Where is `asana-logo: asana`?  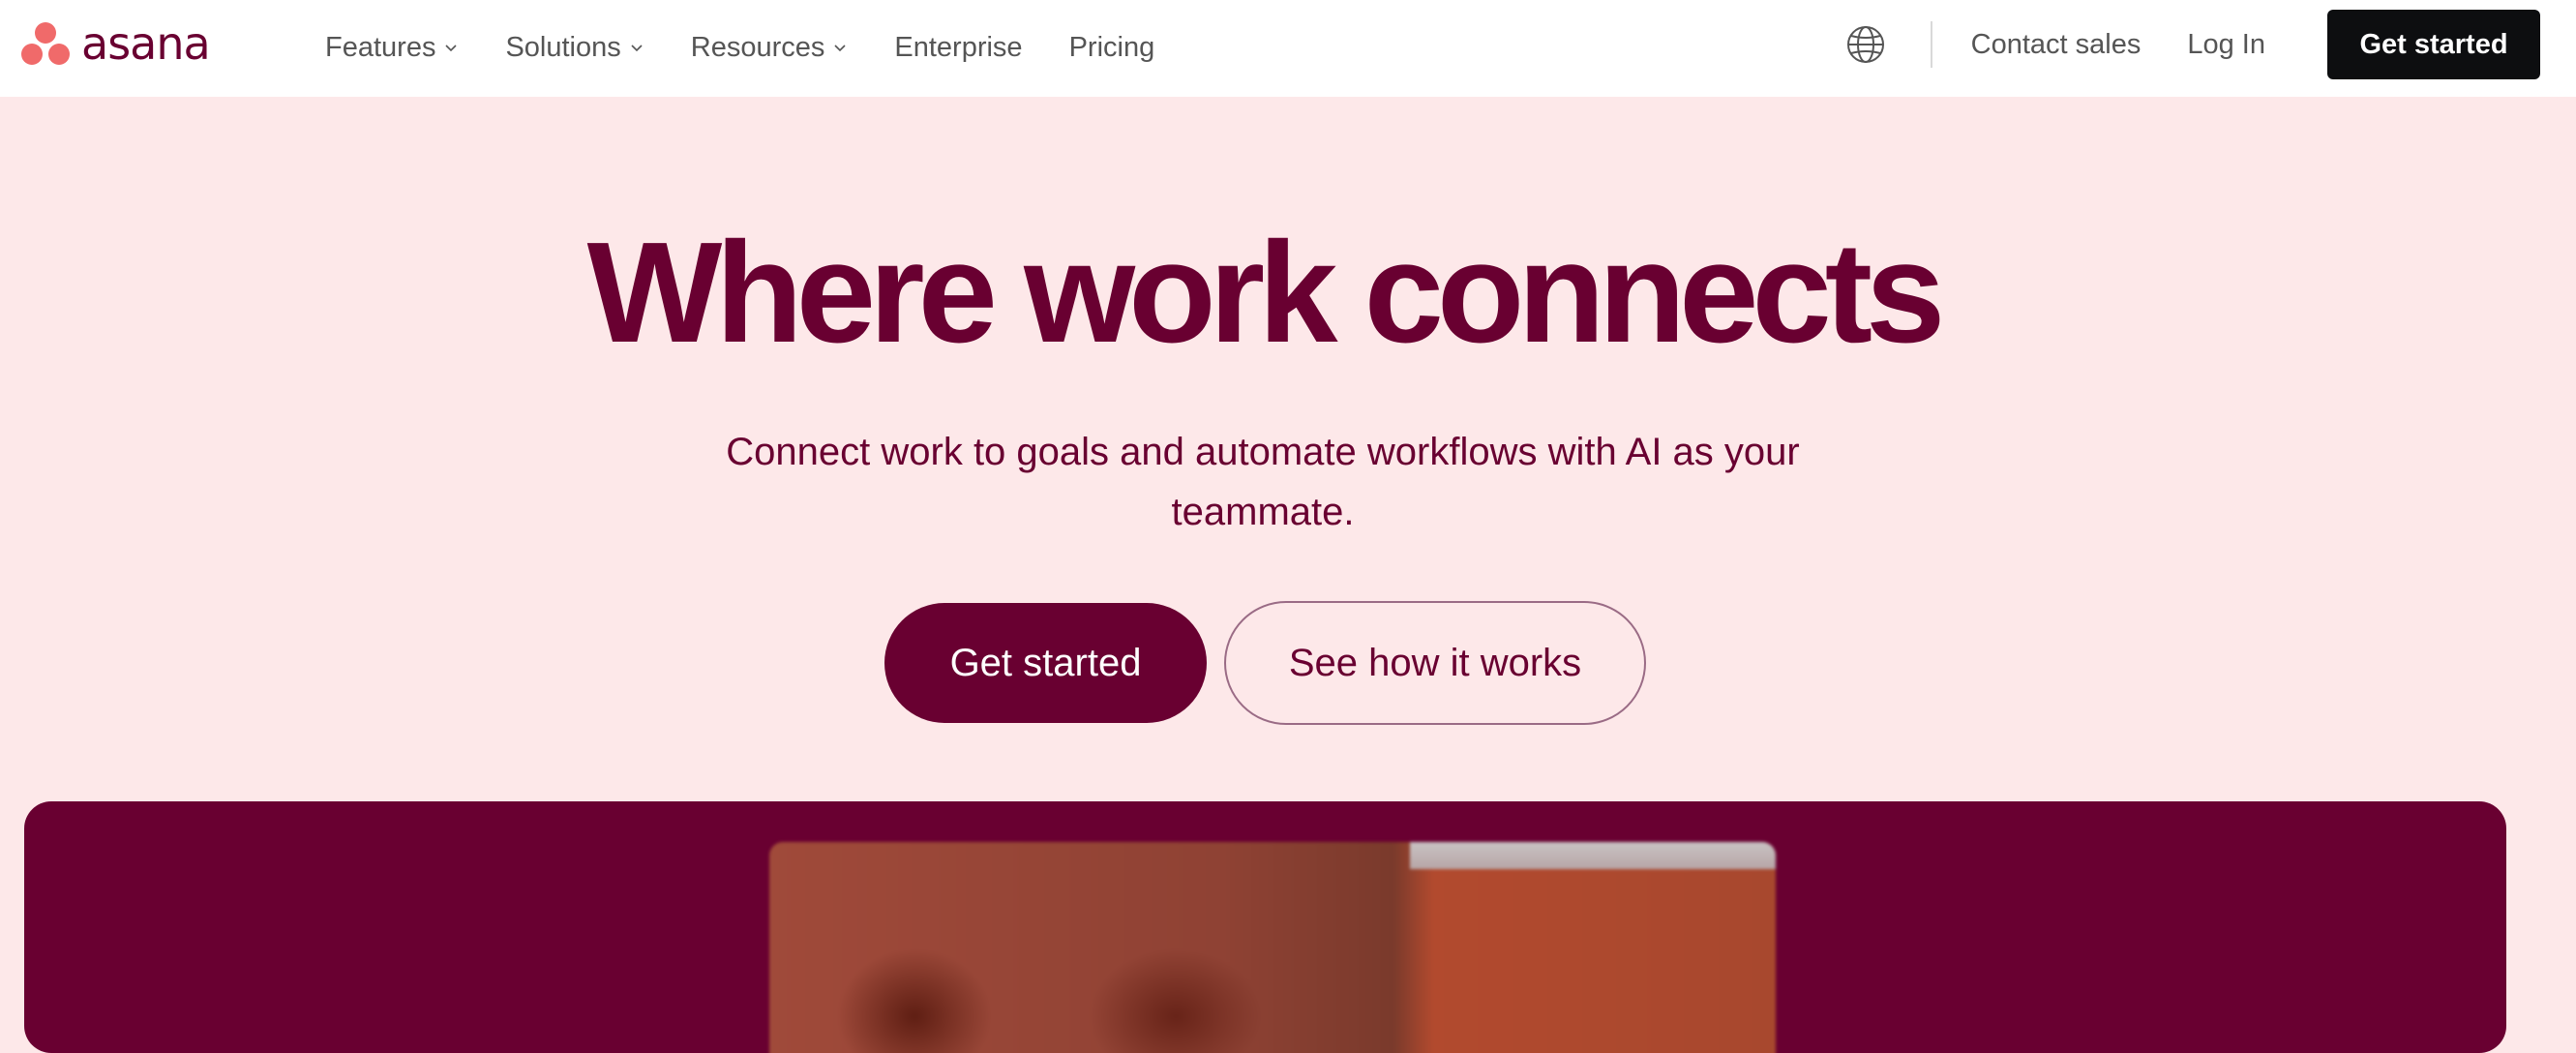 asana-logo: asana is located at coordinates (116, 44).